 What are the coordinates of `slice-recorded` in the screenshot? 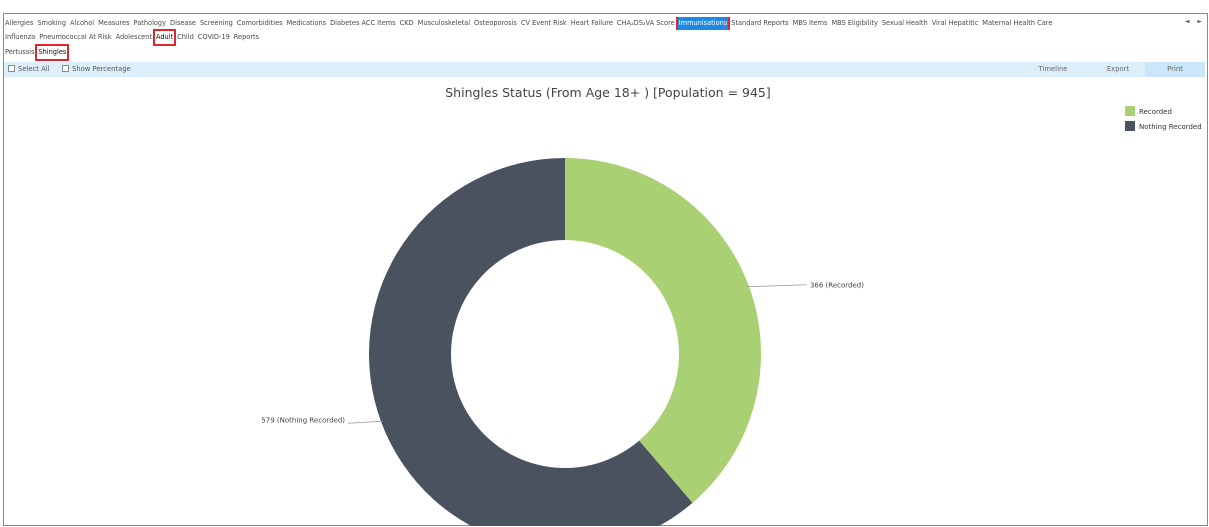 It's located at (663, 330).